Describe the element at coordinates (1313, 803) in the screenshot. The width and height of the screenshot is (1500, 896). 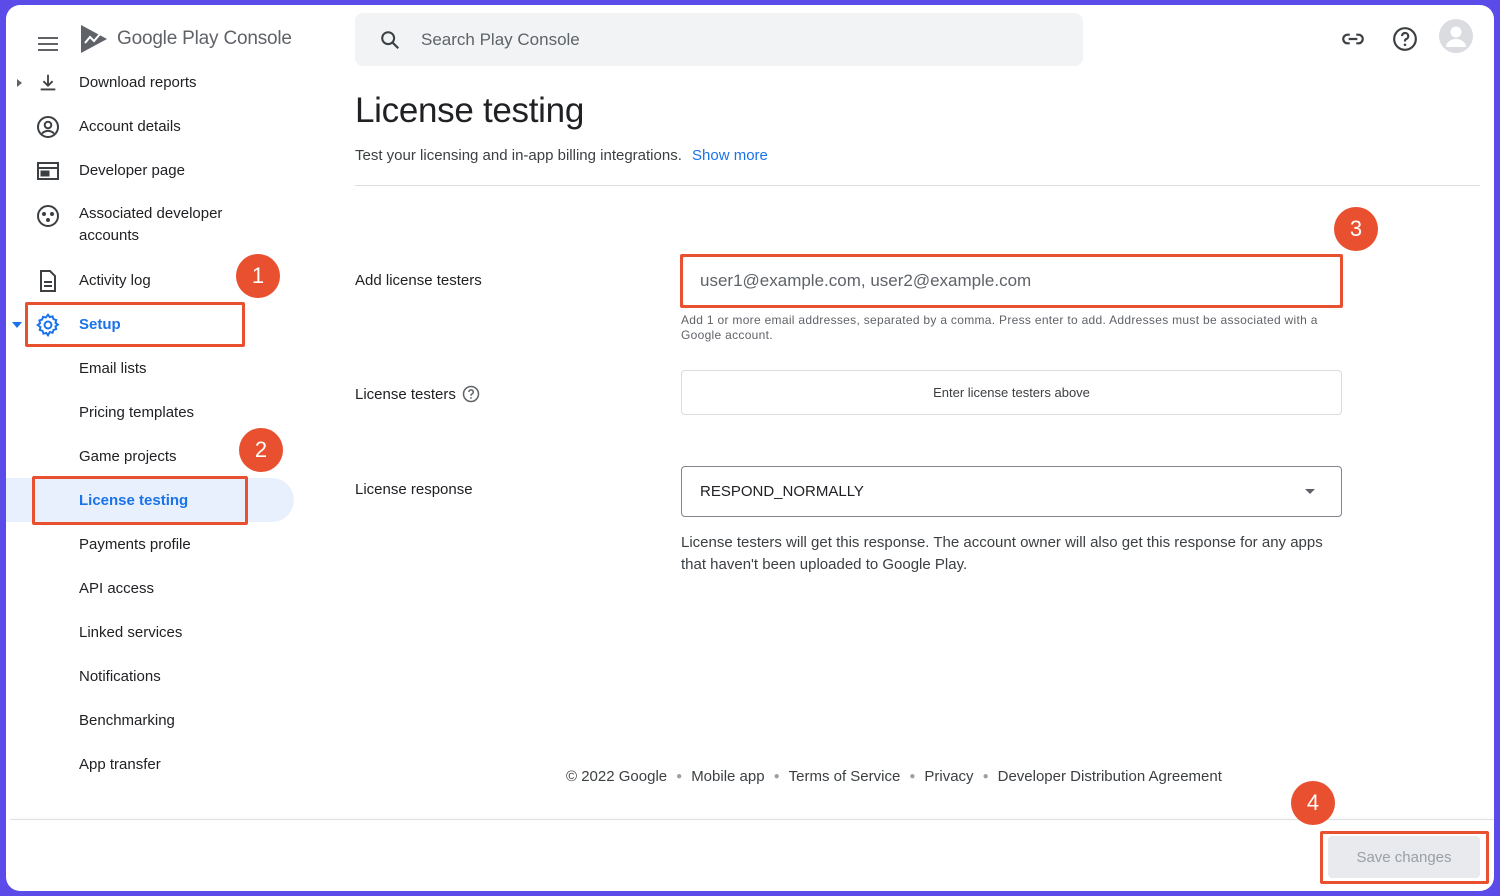
I see `annotation-badge-4: 4` at that location.